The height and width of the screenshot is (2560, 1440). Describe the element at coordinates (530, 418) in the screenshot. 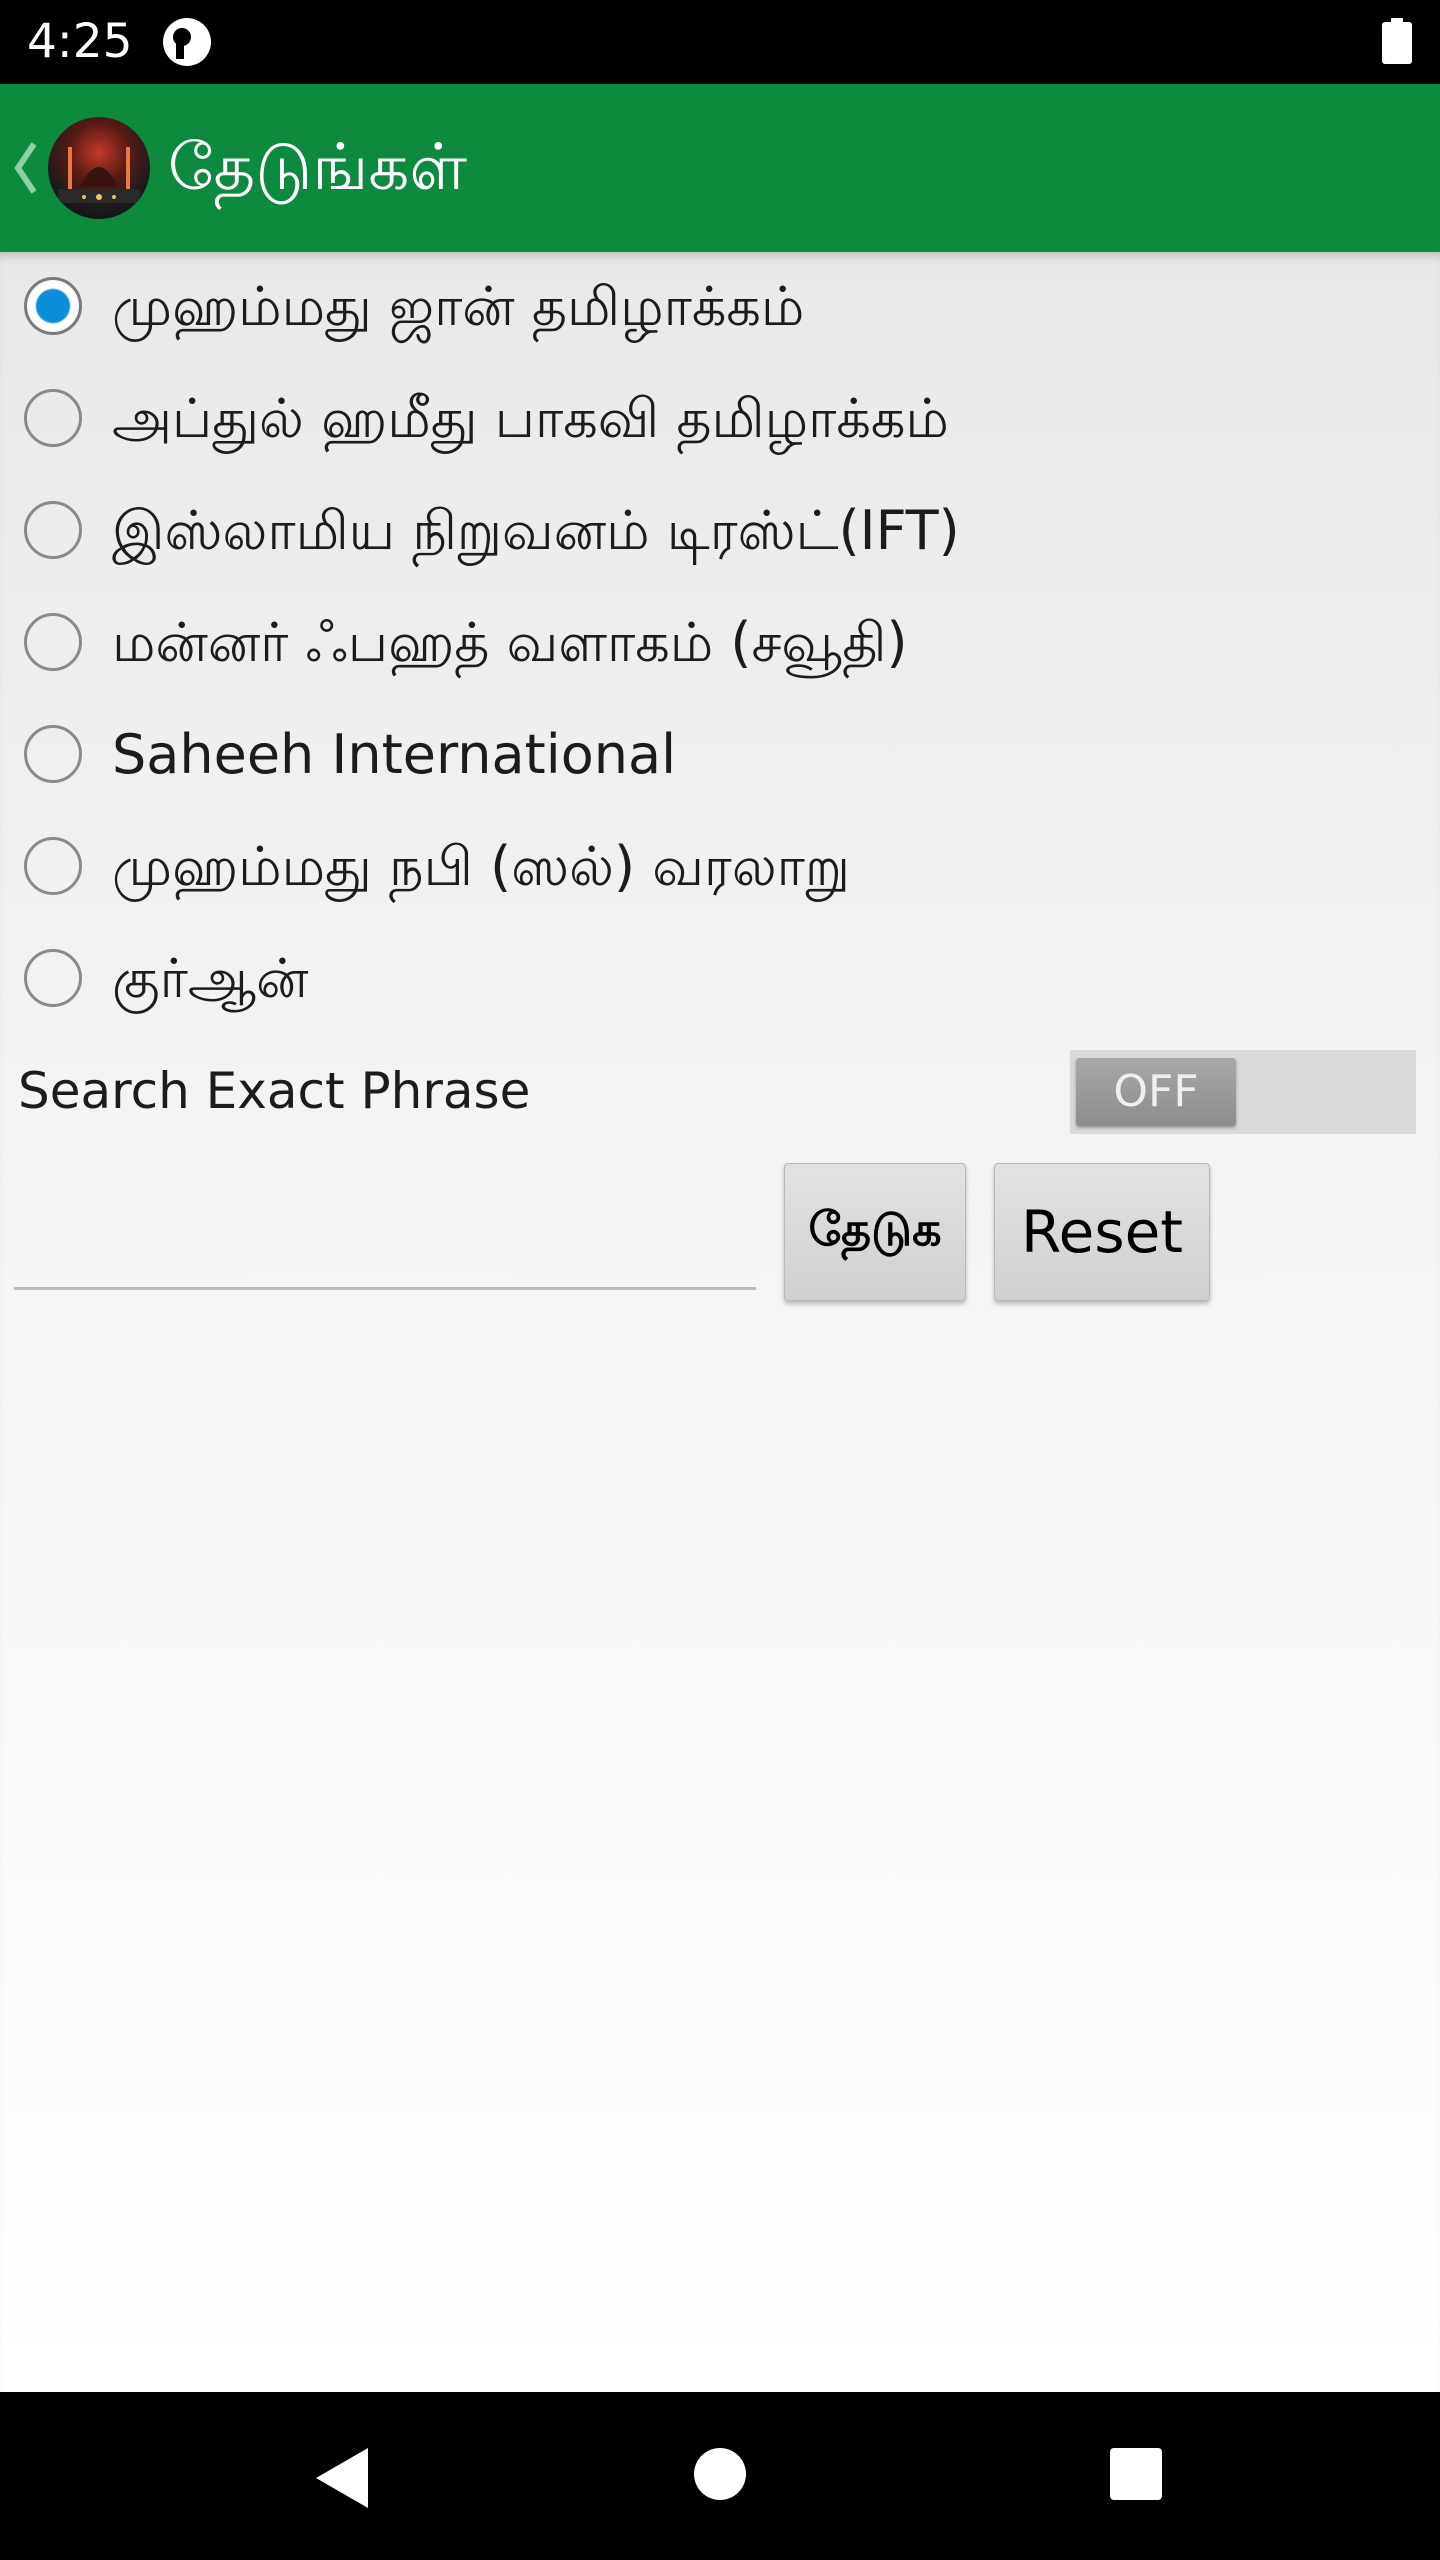

I see `option-label: அப்துல் ஹமீது பாகவி தமிழாக்கம்` at that location.